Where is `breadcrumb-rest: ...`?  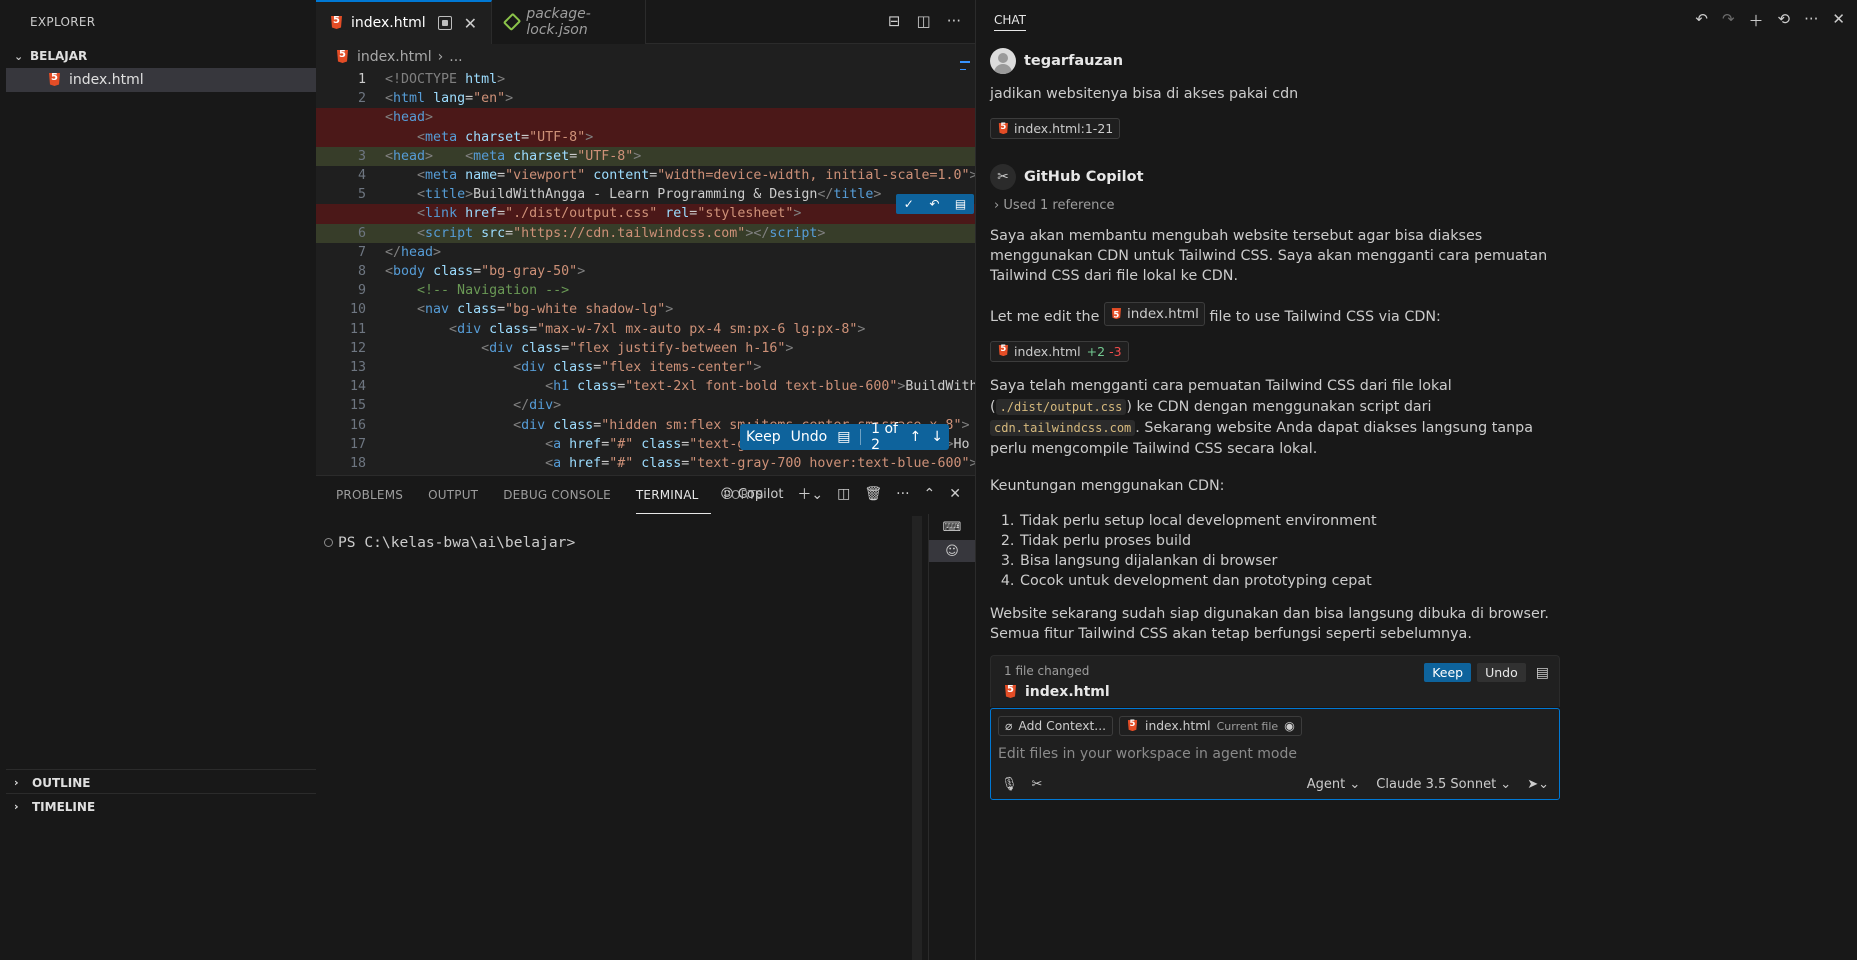 breadcrumb-rest: ... is located at coordinates (455, 57).